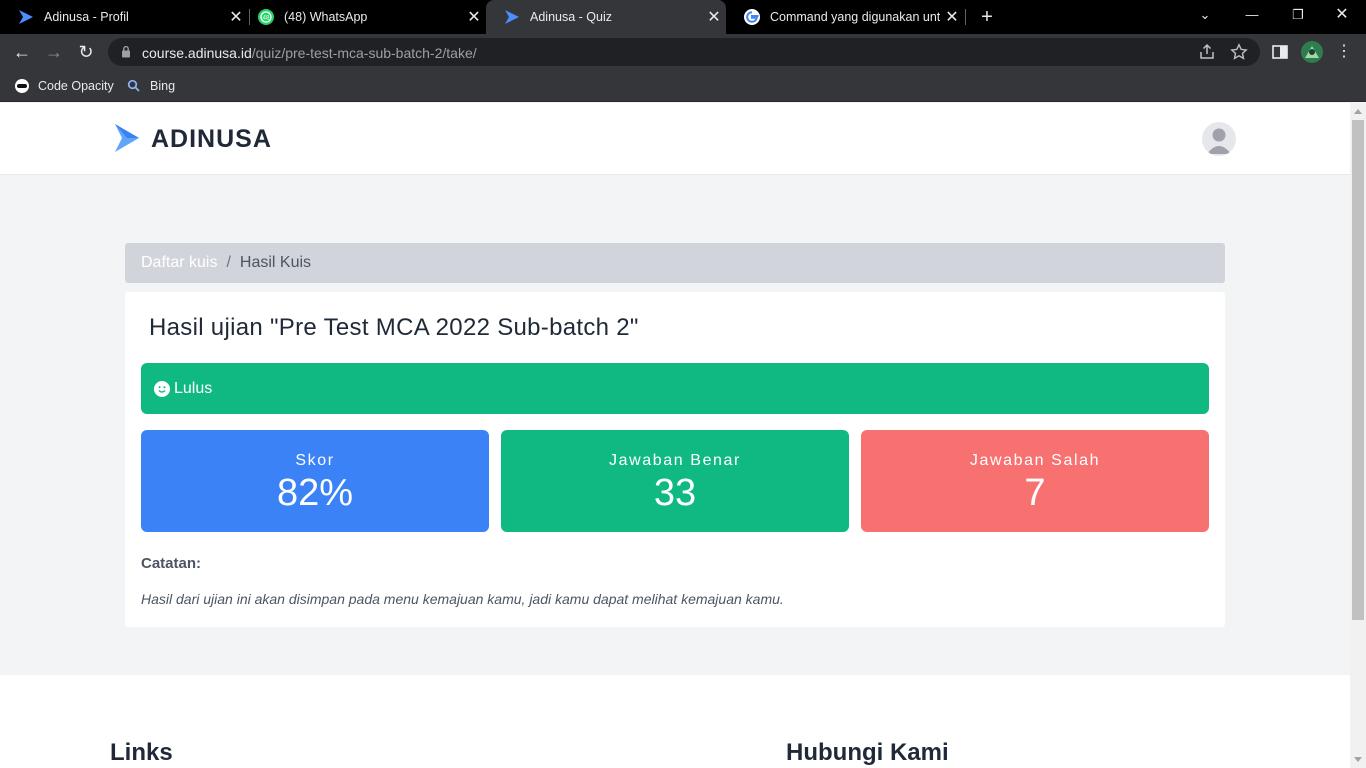 The image size is (1366, 768). I want to click on bookmark-star-icon, so click(1239, 52).